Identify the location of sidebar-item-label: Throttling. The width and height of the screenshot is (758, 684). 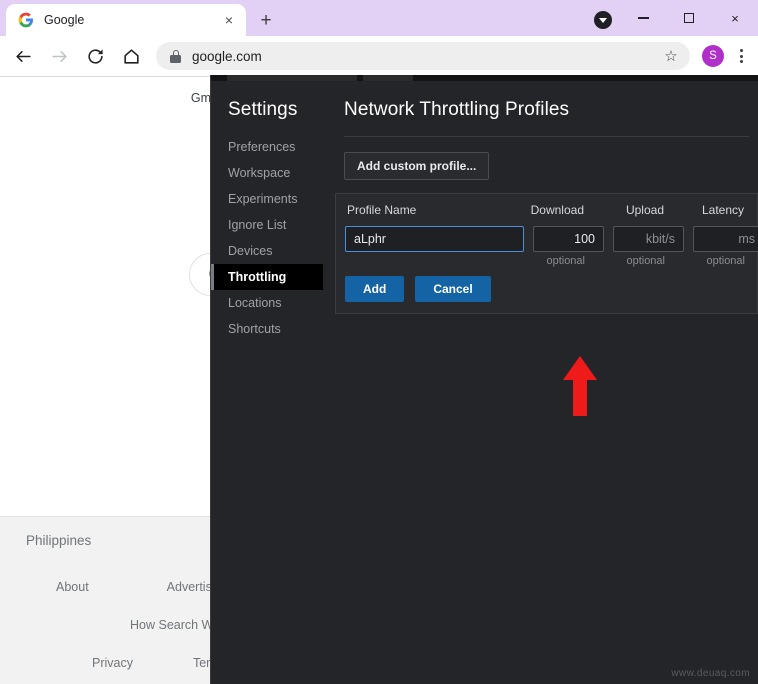
(257, 277).